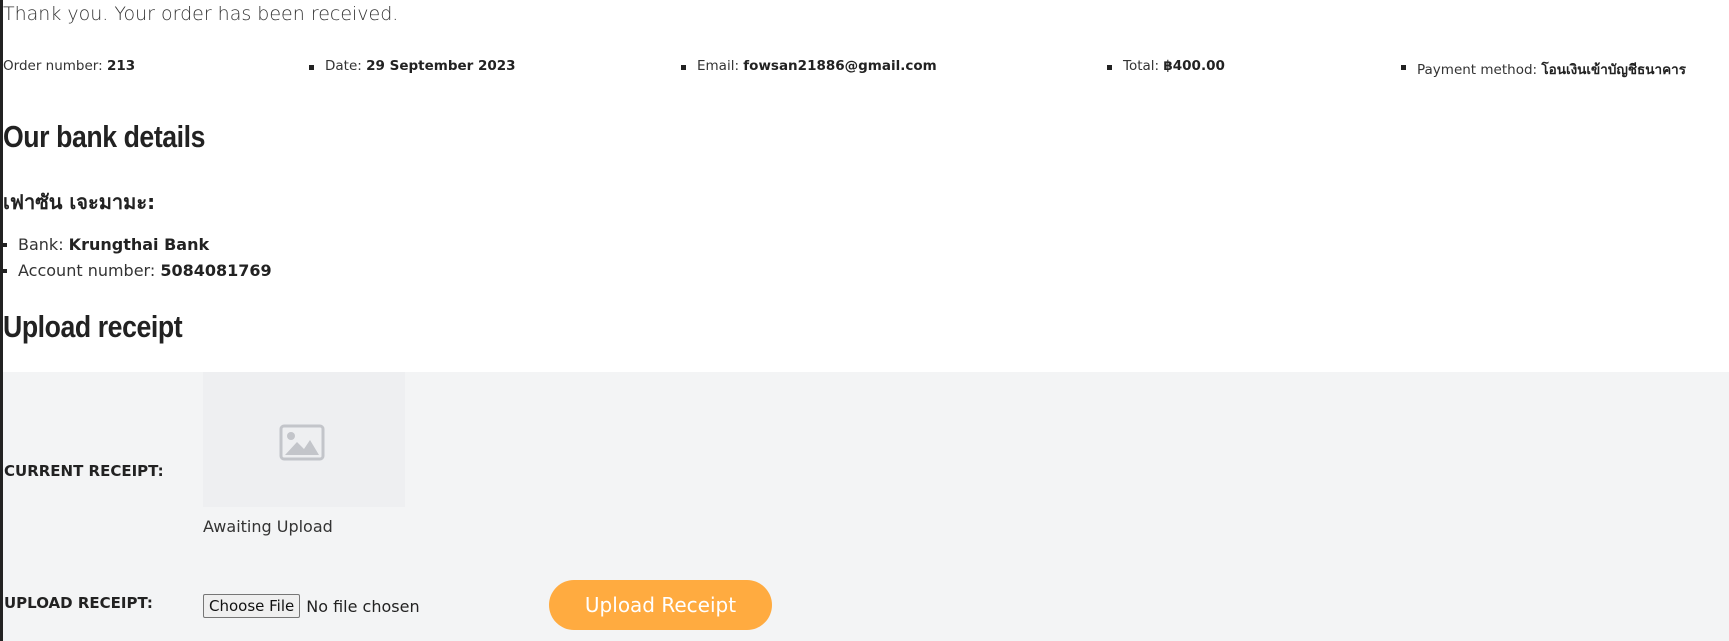 This screenshot has height=641, width=1729. What do you see at coordinates (363, 606) in the screenshot?
I see `file-status-text: No file chosen` at bounding box center [363, 606].